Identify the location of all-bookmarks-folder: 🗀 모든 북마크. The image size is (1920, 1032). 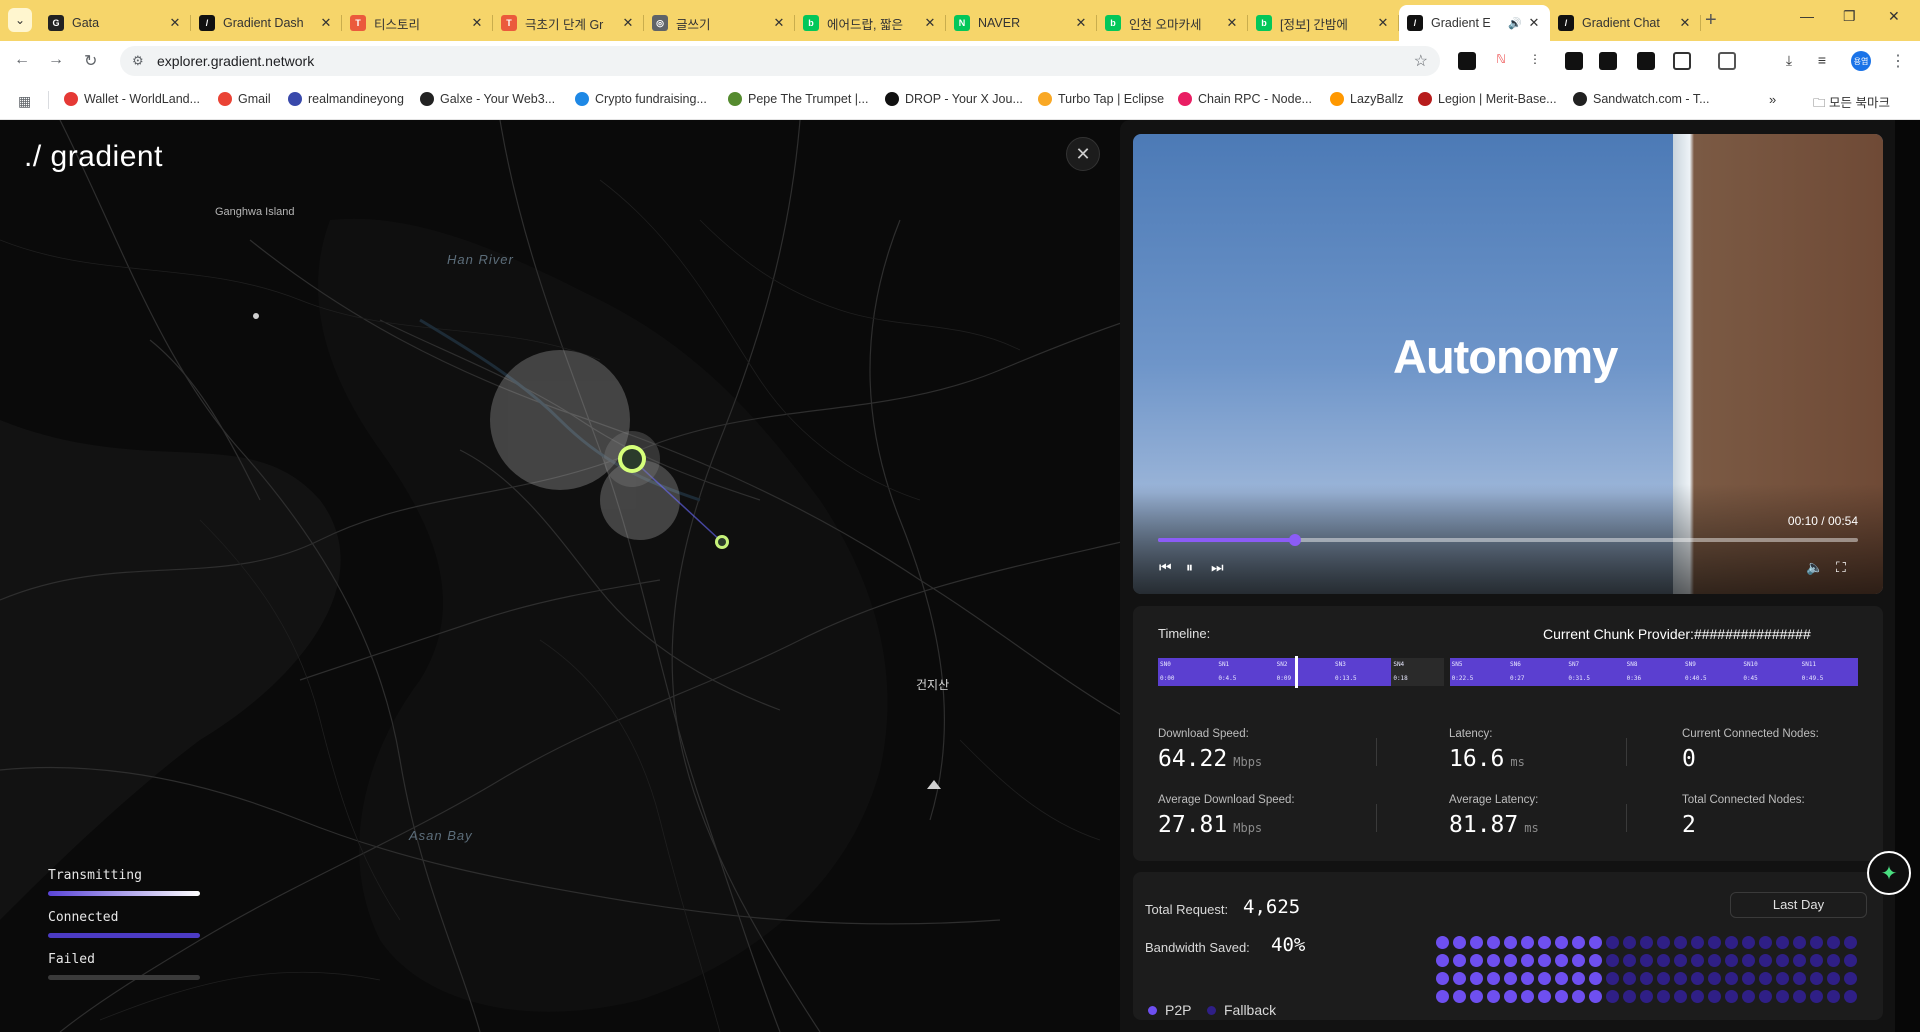
(1851, 103).